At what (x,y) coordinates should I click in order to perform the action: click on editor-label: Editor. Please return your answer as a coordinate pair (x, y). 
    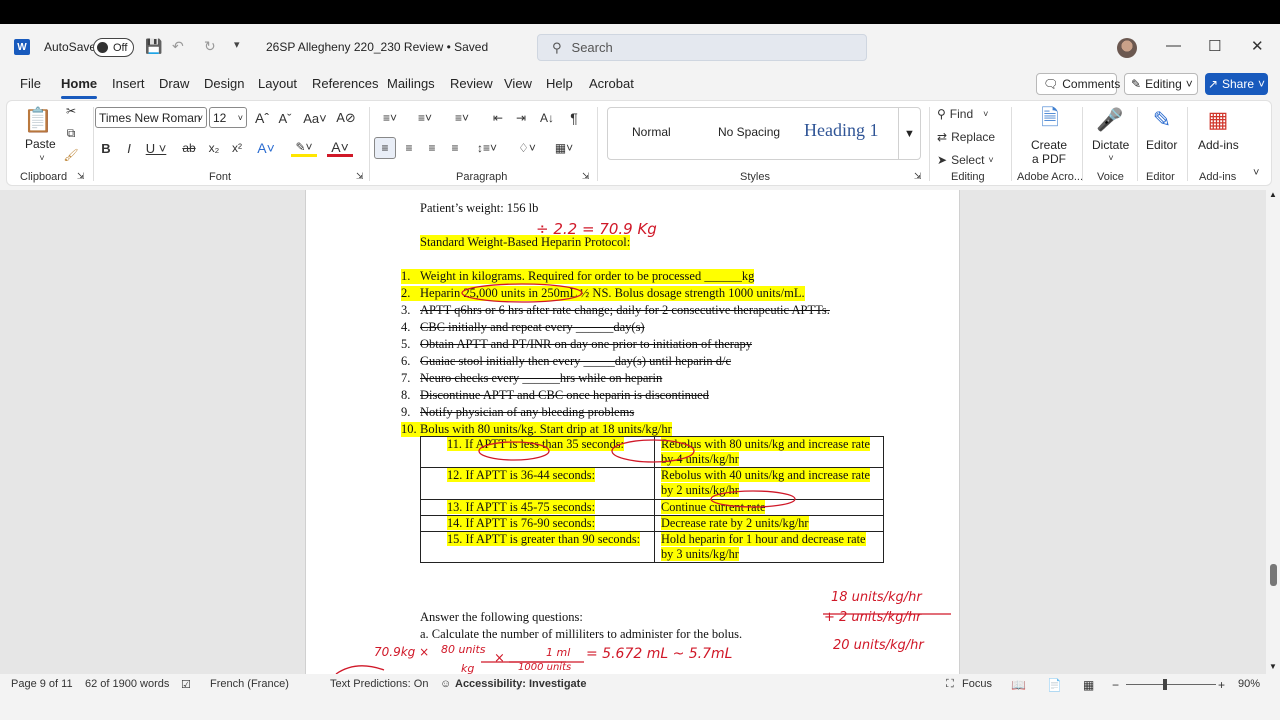
    Looking at the image, I should click on (1161, 145).